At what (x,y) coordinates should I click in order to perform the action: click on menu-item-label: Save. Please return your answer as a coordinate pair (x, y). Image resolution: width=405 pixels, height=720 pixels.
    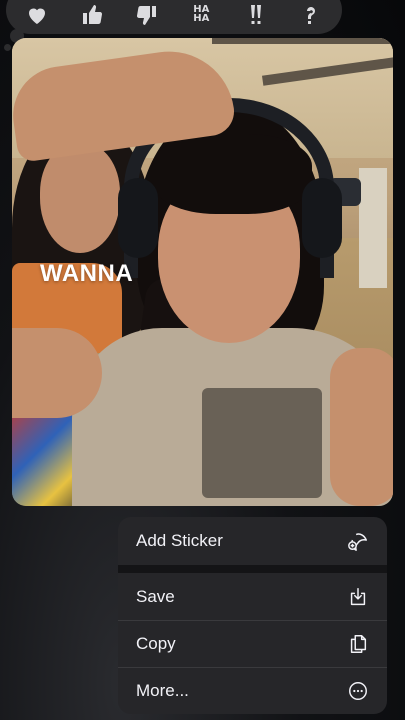
    Looking at the image, I should click on (155, 596).